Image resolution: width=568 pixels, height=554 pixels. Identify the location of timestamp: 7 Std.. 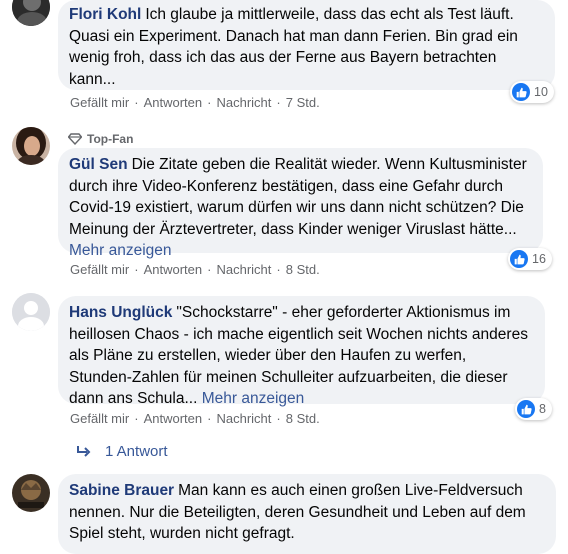
(303, 102).